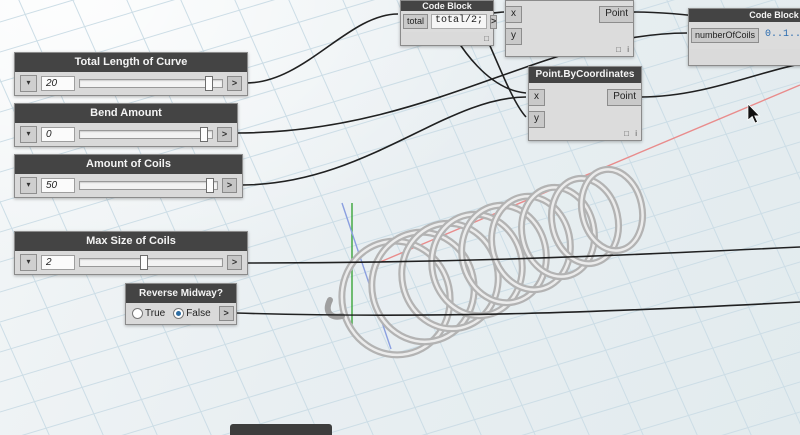  What do you see at coordinates (725, 35) in the screenshot?
I see `input-port-numberofcoils: numberOfCoils` at bounding box center [725, 35].